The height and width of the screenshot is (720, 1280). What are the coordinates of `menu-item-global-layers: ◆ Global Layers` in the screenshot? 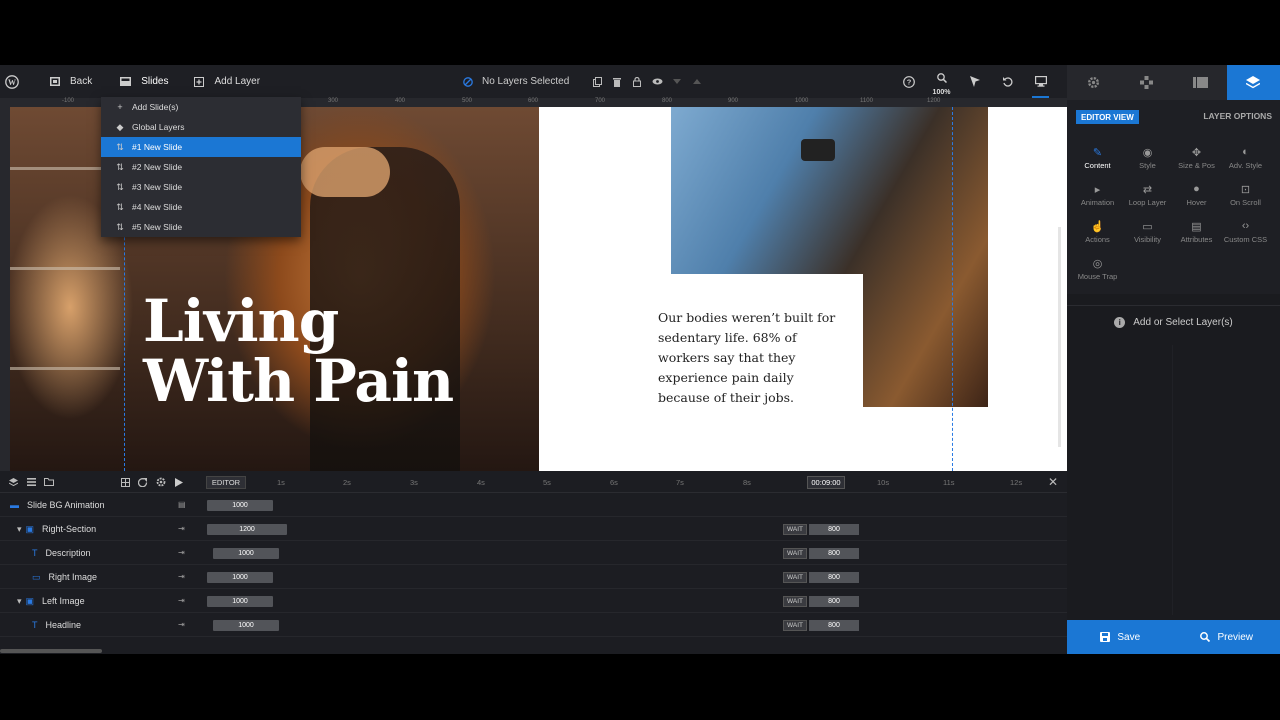 It's located at (201, 127).